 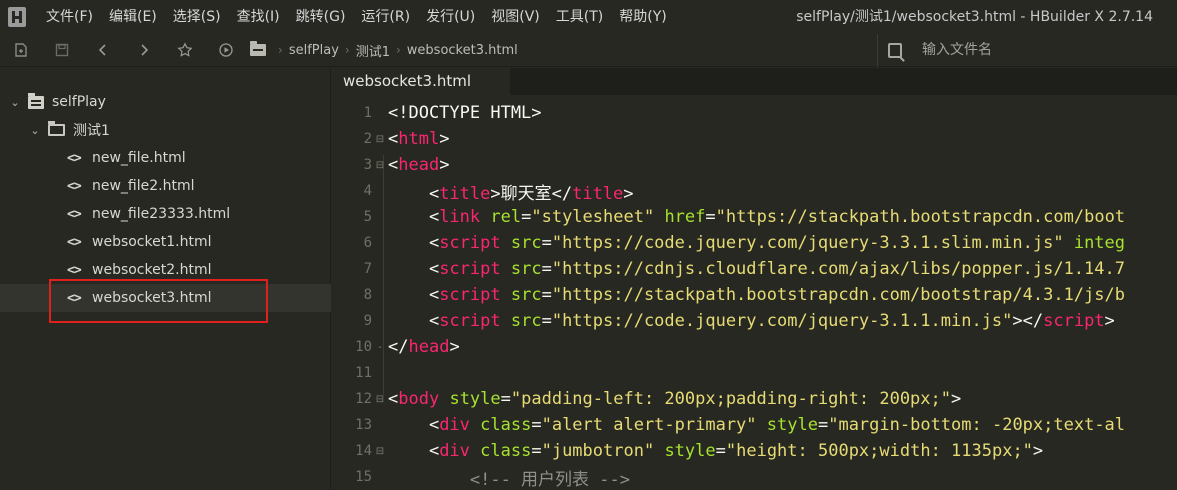 I want to click on tree-file: <> websocket1.html, so click(x=165, y=242).